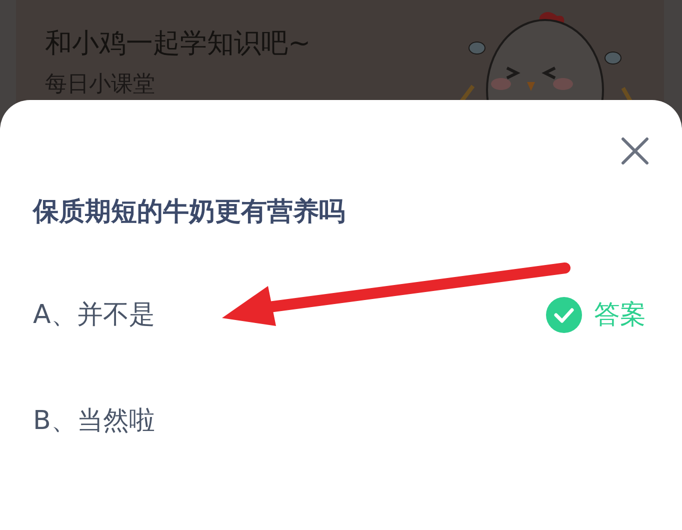 Image resolution: width=682 pixels, height=530 pixels. What do you see at coordinates (564, 315) in the screenshot?
I see `check-icon` at bounding box center [564, 315].